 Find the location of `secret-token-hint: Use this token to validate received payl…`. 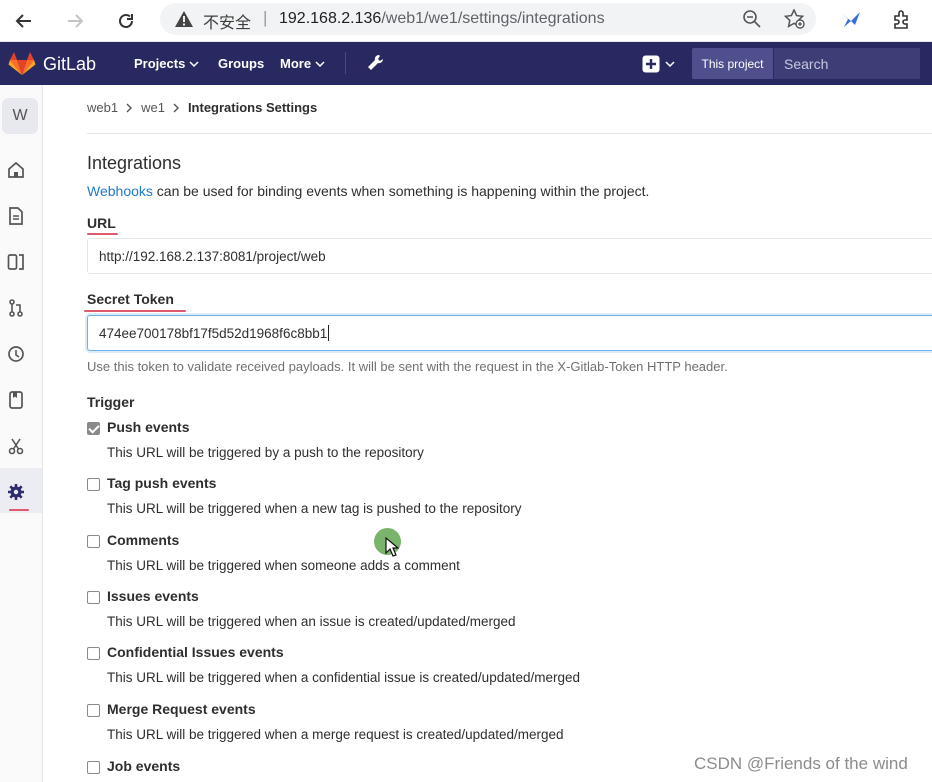

secret-token-hint: Use this token to validate received payl… is located at coordinates (407, 366).